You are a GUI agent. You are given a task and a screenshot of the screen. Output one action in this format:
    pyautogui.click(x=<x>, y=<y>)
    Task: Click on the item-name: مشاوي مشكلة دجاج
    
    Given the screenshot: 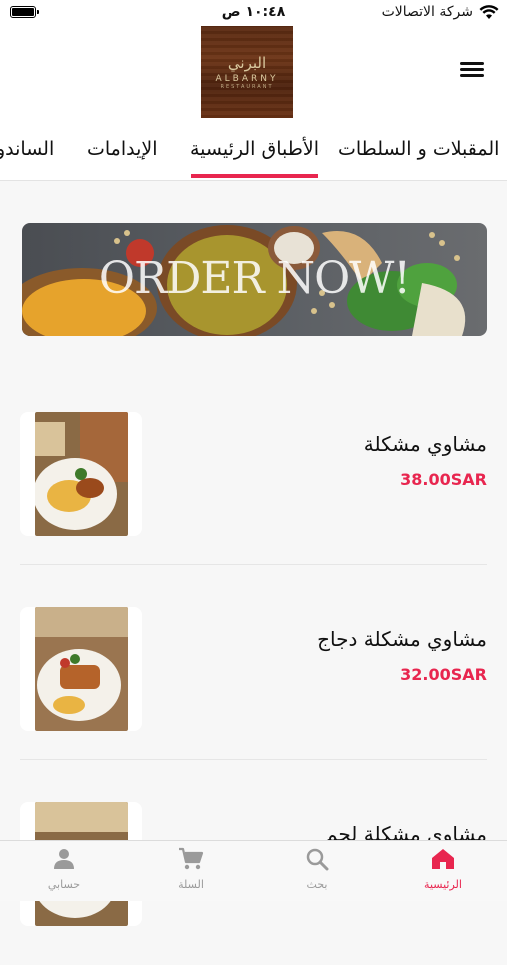 What is the action you would take?
    pyautogui.click(x=402, y=639)
    